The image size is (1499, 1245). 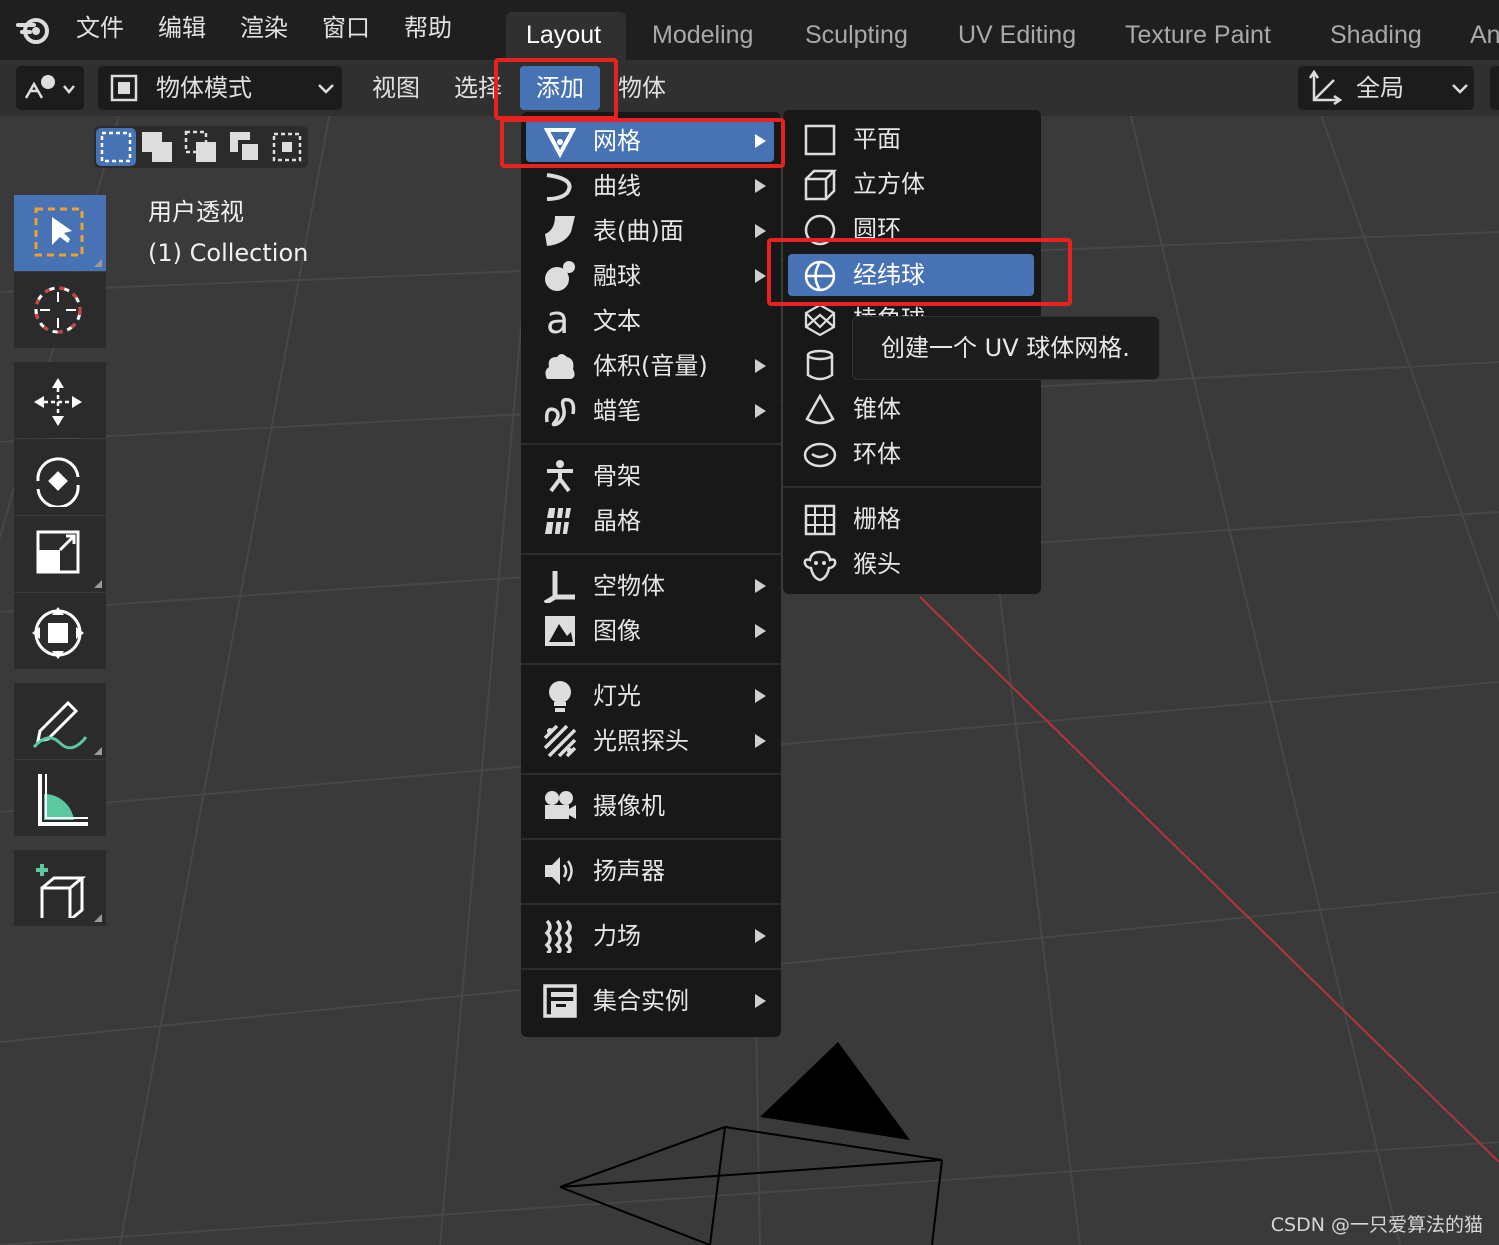 What do you see at coordinates (651, 741) in the screenshot?
I see `add-menu-item-light-probe: 光照探头` at bounding box center [651, 741].